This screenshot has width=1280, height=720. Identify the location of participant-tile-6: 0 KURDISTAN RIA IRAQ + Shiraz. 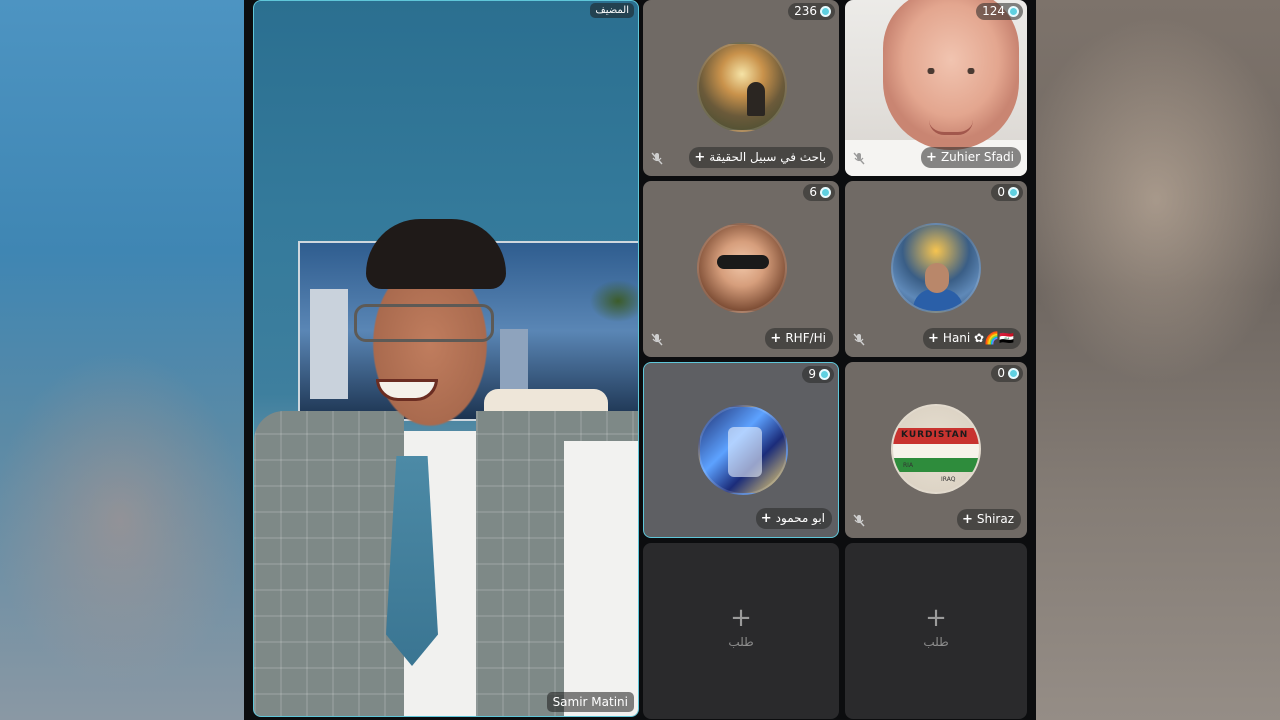
(936, 450).